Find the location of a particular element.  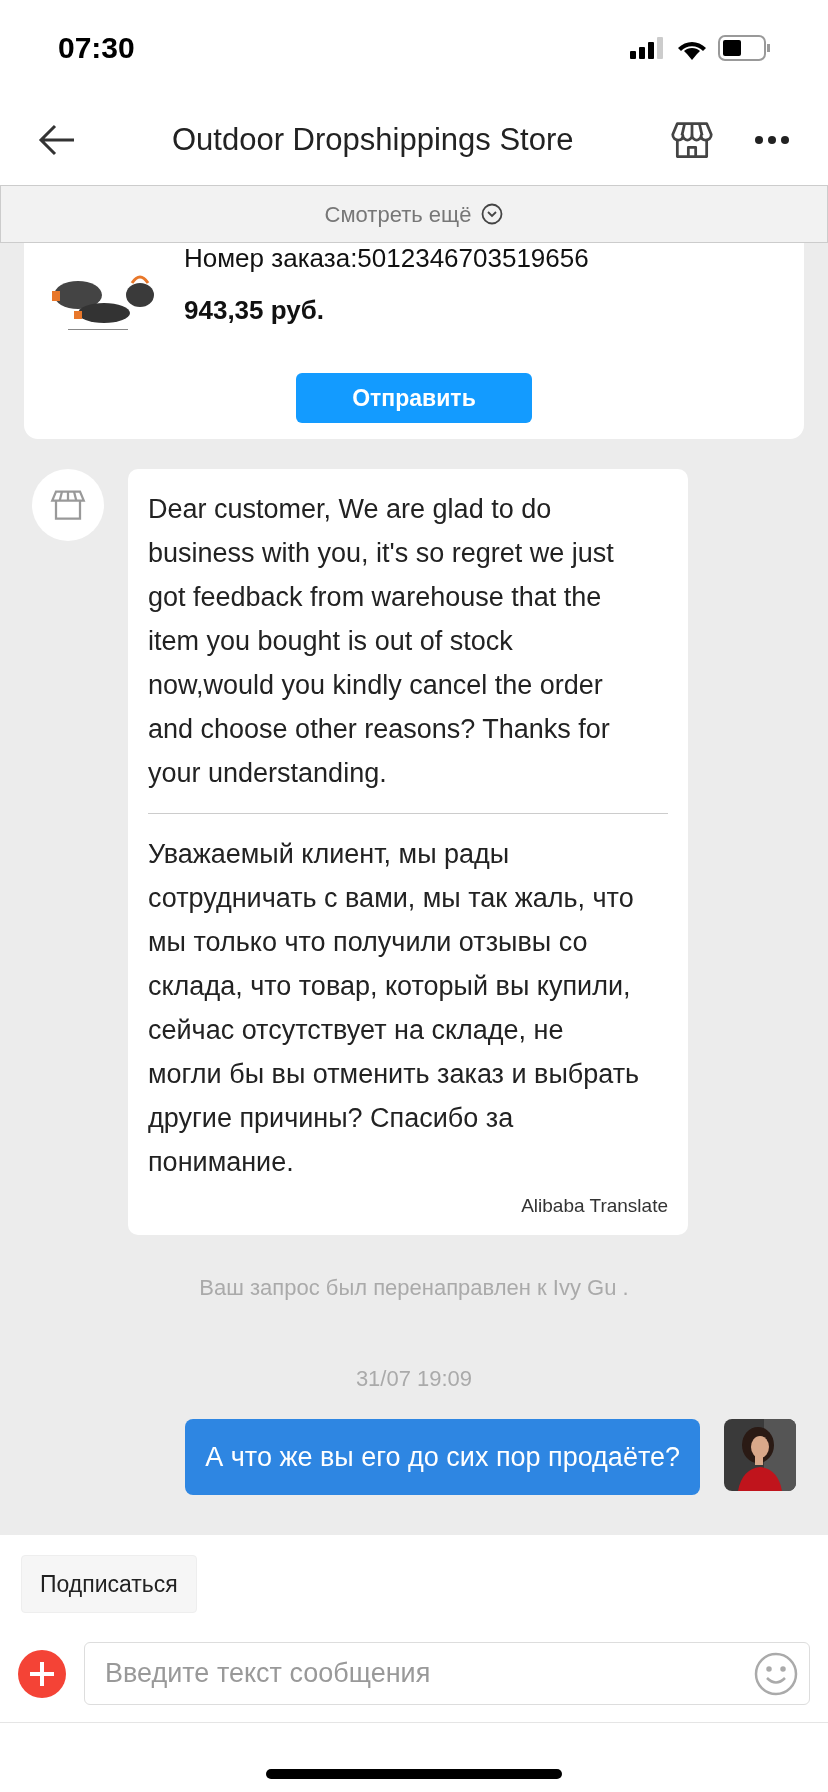

message-text: А что же вы его до сих пор продаёте? is located at coordinates (442, 1456).